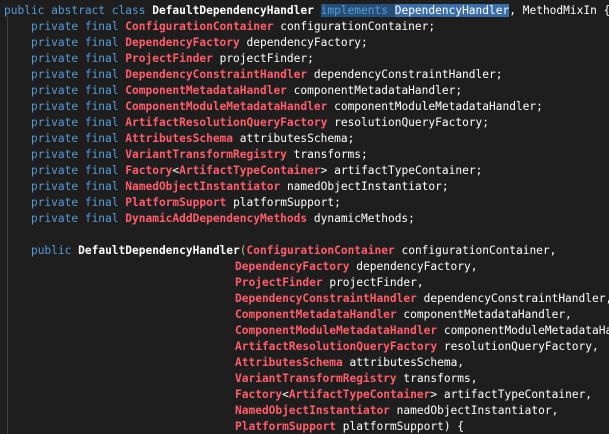 The height and width of the screenshot is (434, 609). What do you see at coordinates (487, 314) in the screenshot?
I see `param-name: componentMetadataHandler,` at bounding box center [487, 314].